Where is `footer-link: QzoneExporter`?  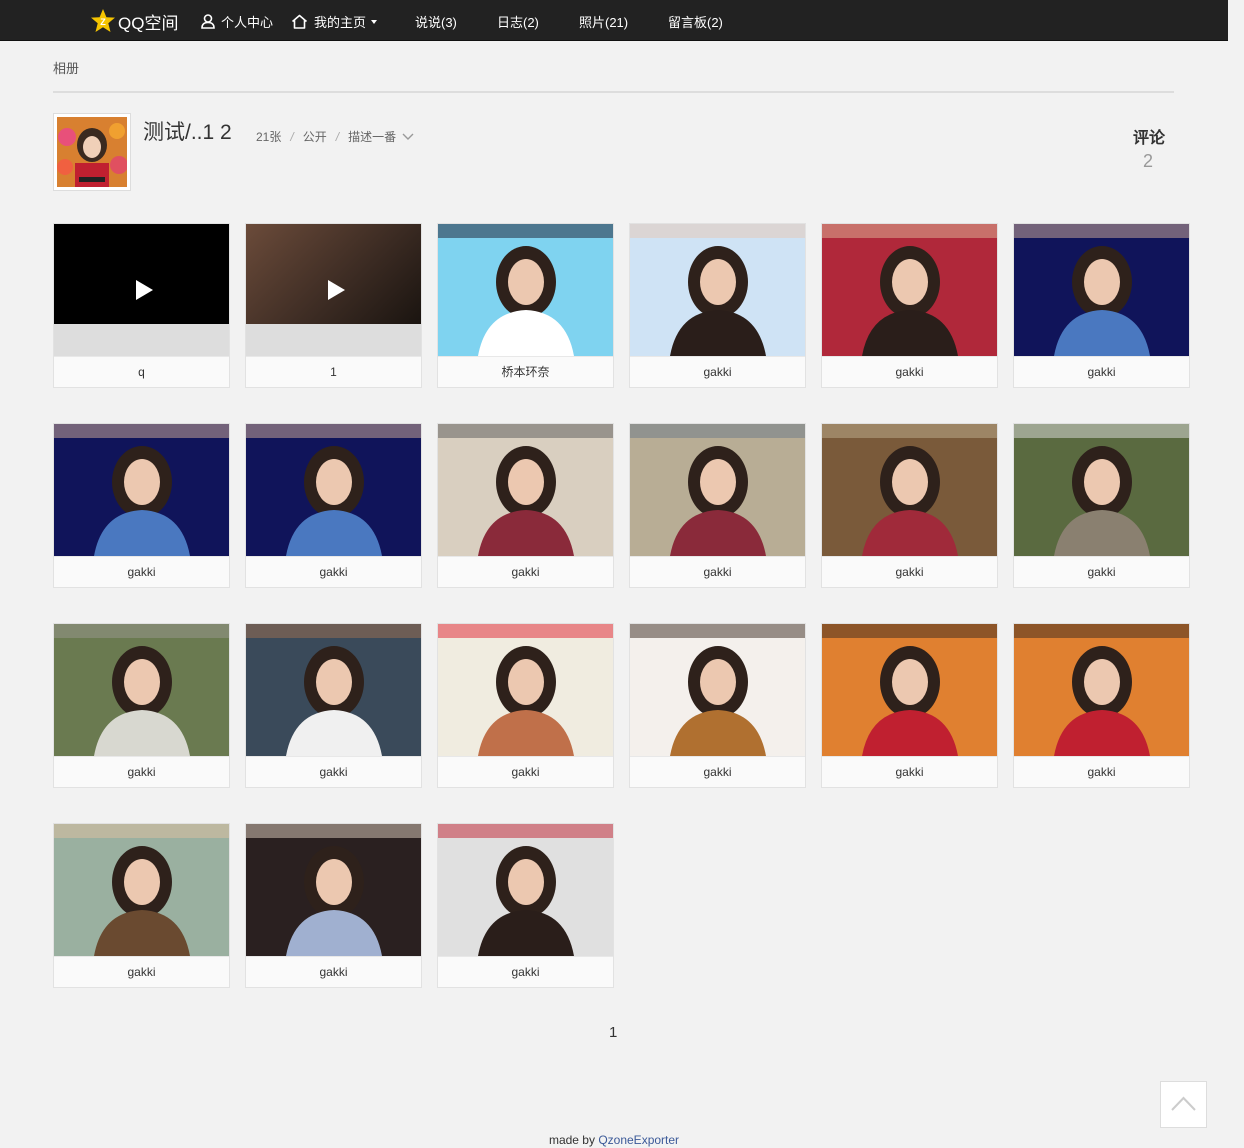
footer-link: QzoneExporter is located at coordinates (638, 1140).